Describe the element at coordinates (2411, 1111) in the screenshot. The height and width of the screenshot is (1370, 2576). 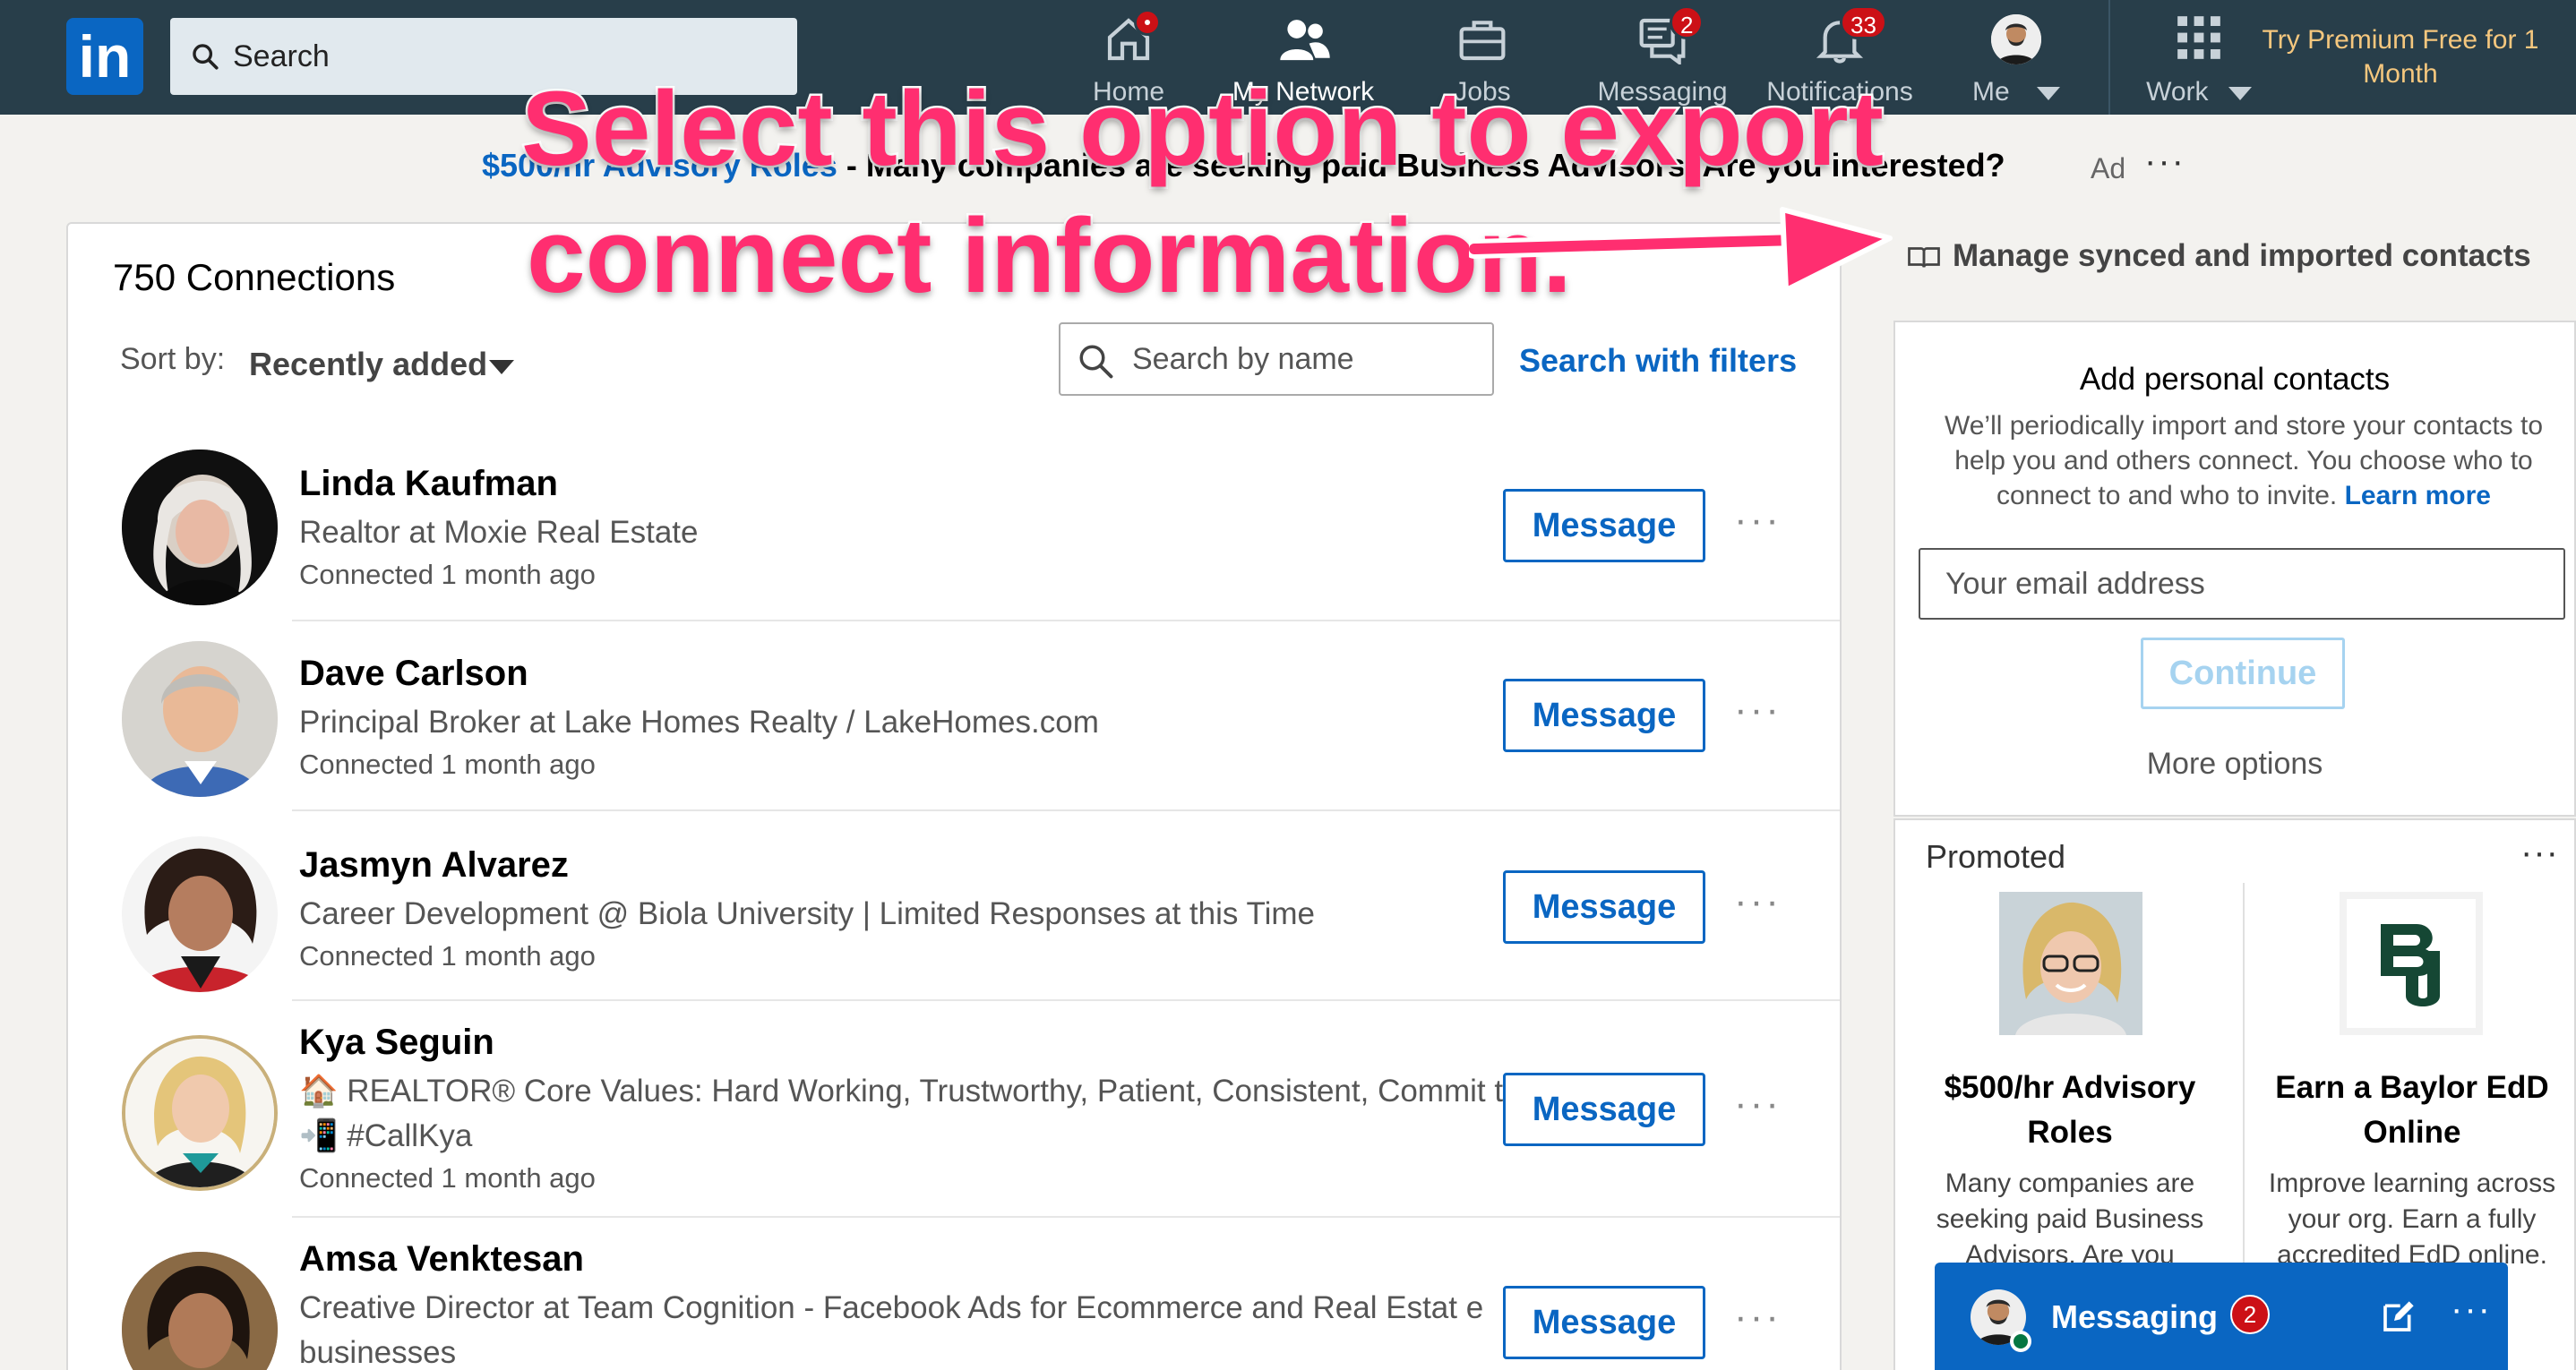
I see `promo-title-baylor: Earn a Baylor EdD Online` at that location.